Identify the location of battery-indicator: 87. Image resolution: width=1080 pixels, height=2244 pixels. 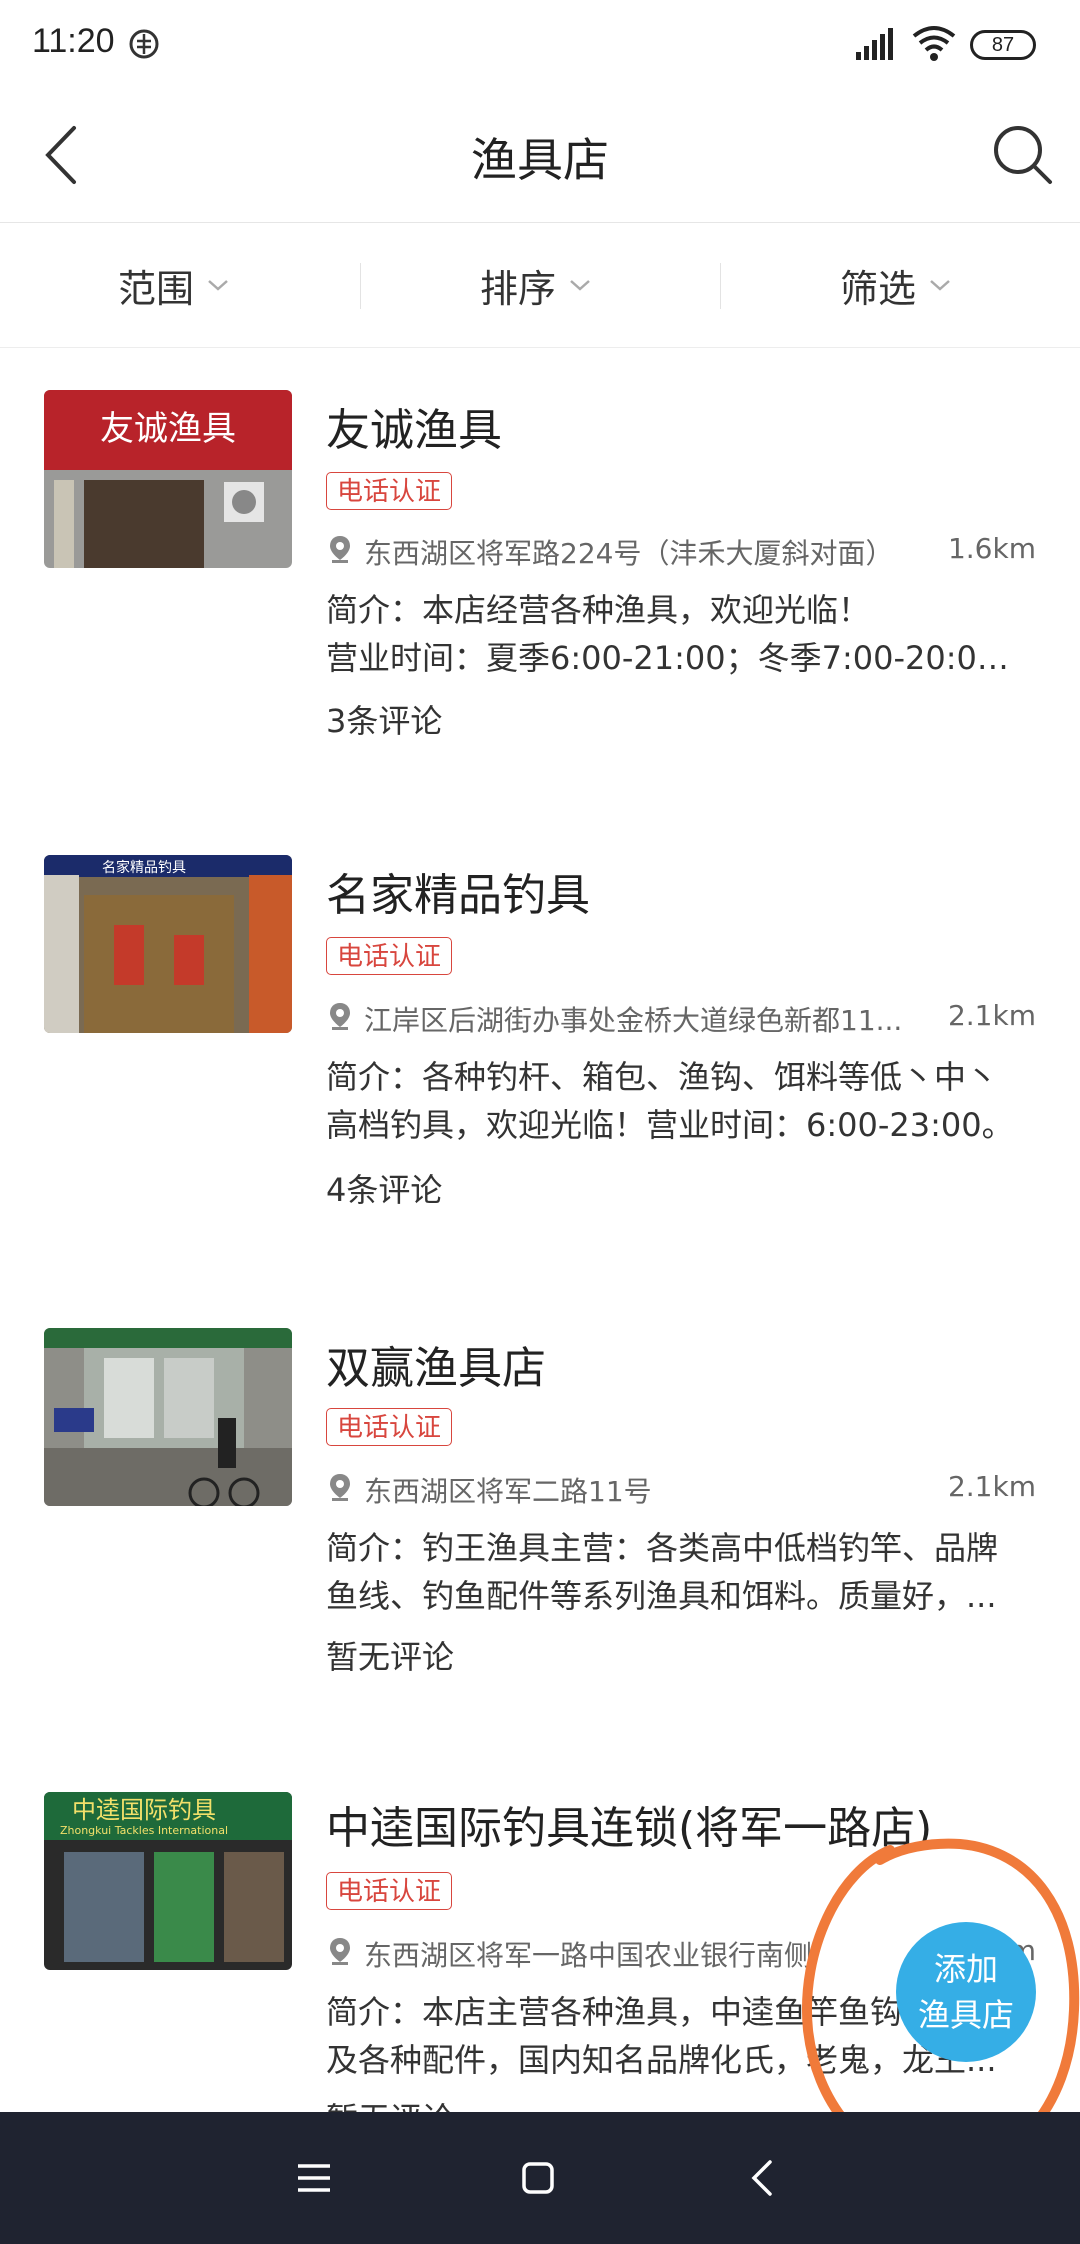
(1003, 45).